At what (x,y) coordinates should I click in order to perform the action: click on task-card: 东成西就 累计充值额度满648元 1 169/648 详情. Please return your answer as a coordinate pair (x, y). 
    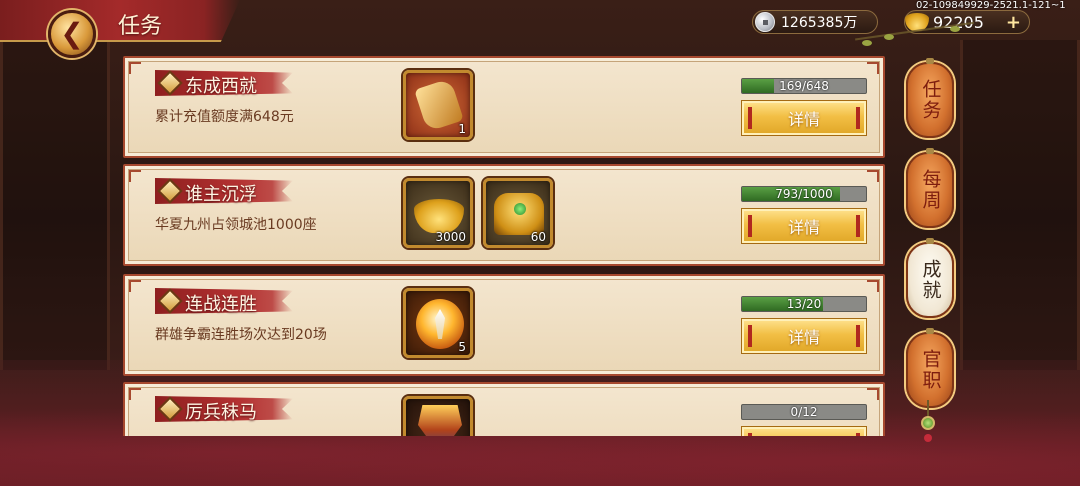
    Looking at the image, I should click on (504, 107).